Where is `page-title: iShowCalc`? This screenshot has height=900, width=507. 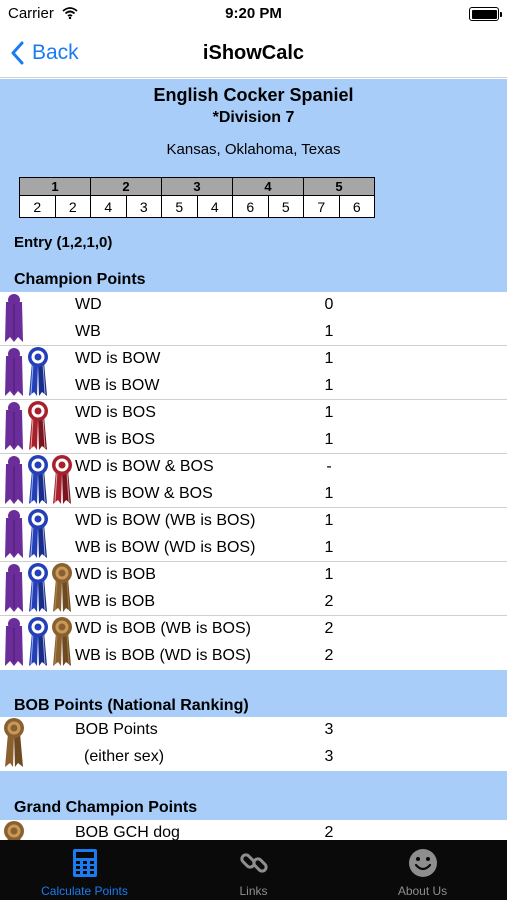 page-title: iShowCalc is located at coordinates (253, 53).